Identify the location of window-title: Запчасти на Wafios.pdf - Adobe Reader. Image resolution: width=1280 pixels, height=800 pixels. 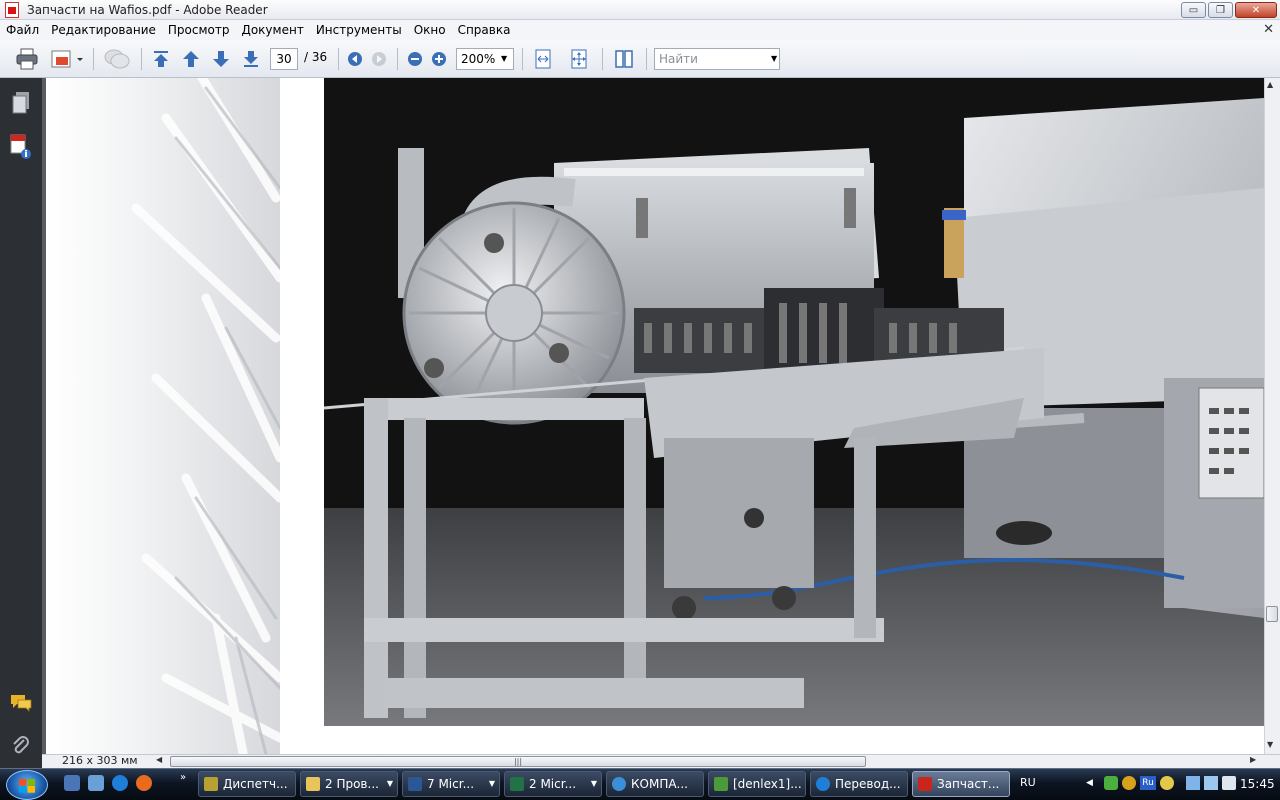
(147, 9).